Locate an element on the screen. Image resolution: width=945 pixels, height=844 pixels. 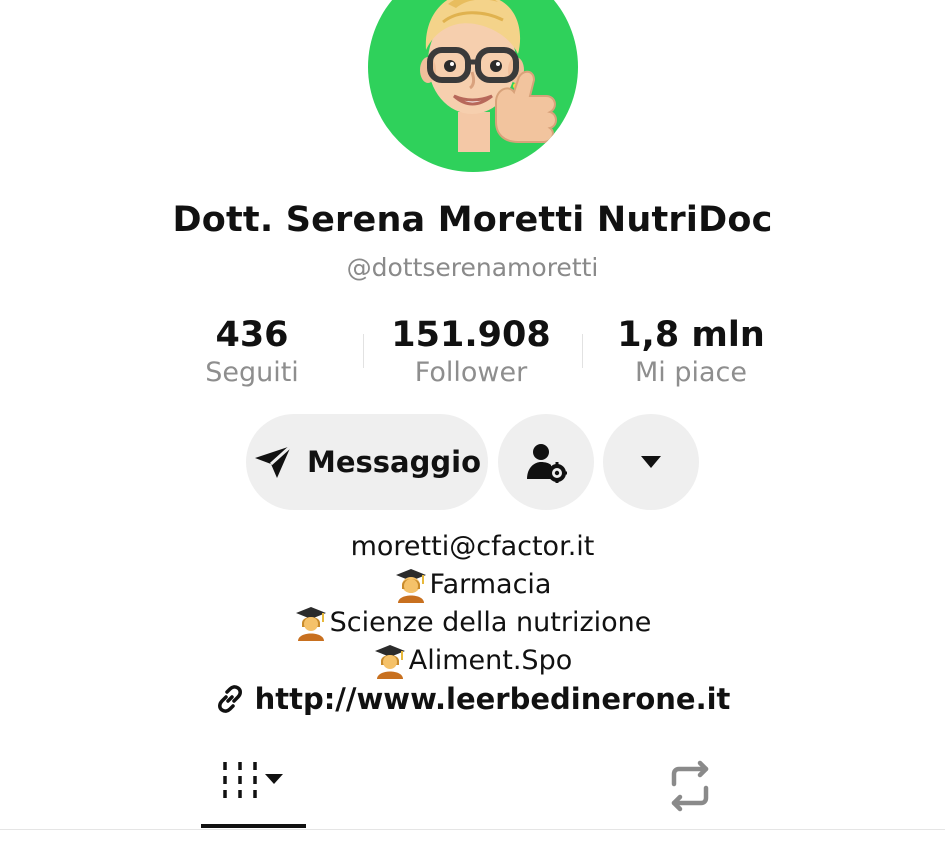
likes-count: 1,8 mln is located at coordinates (691, 335).